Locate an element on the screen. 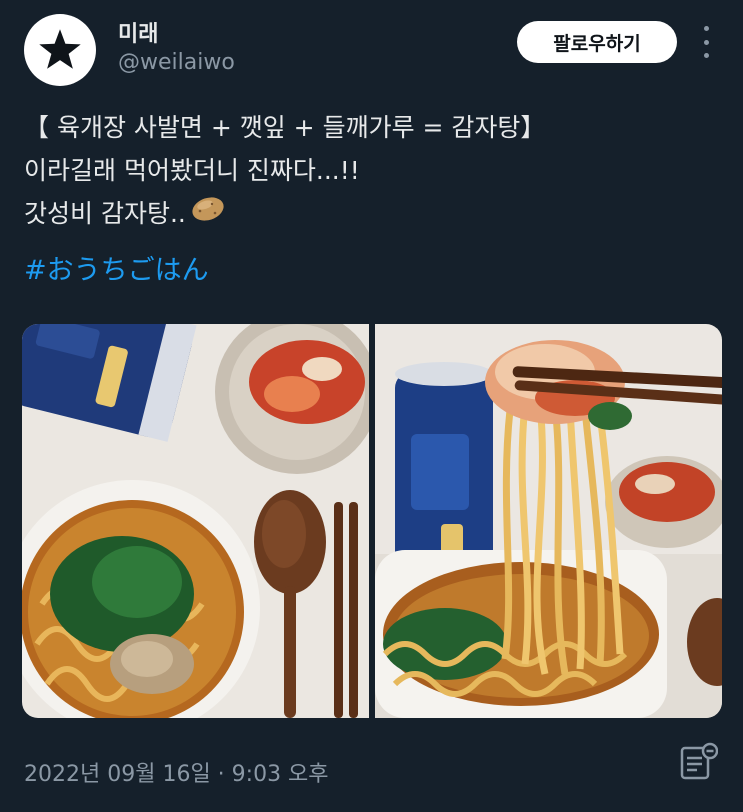  avatar is located at coordinates (60, 50).